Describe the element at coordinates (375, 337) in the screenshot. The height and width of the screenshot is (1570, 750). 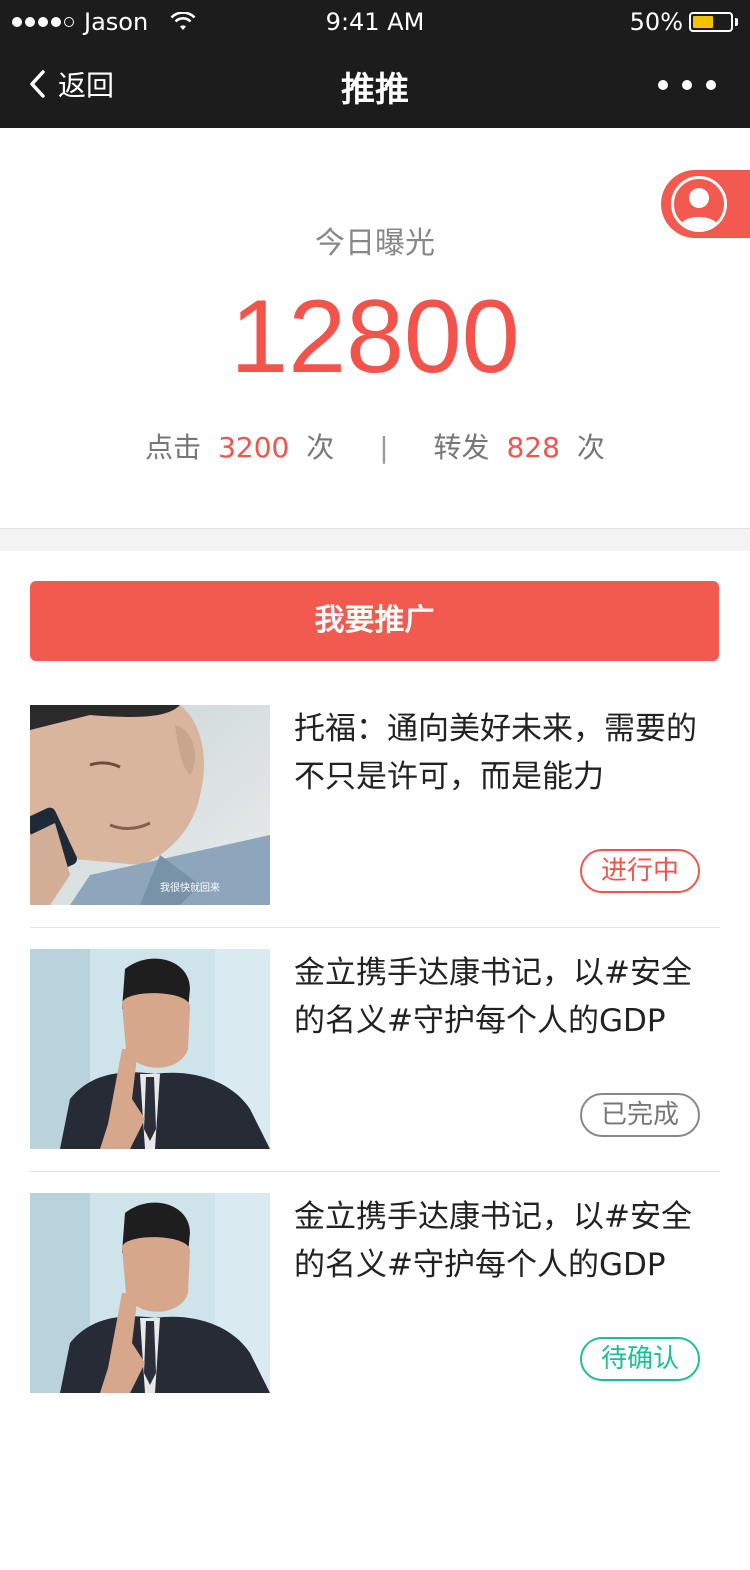
I see `exposure-value: 12800` at that location.